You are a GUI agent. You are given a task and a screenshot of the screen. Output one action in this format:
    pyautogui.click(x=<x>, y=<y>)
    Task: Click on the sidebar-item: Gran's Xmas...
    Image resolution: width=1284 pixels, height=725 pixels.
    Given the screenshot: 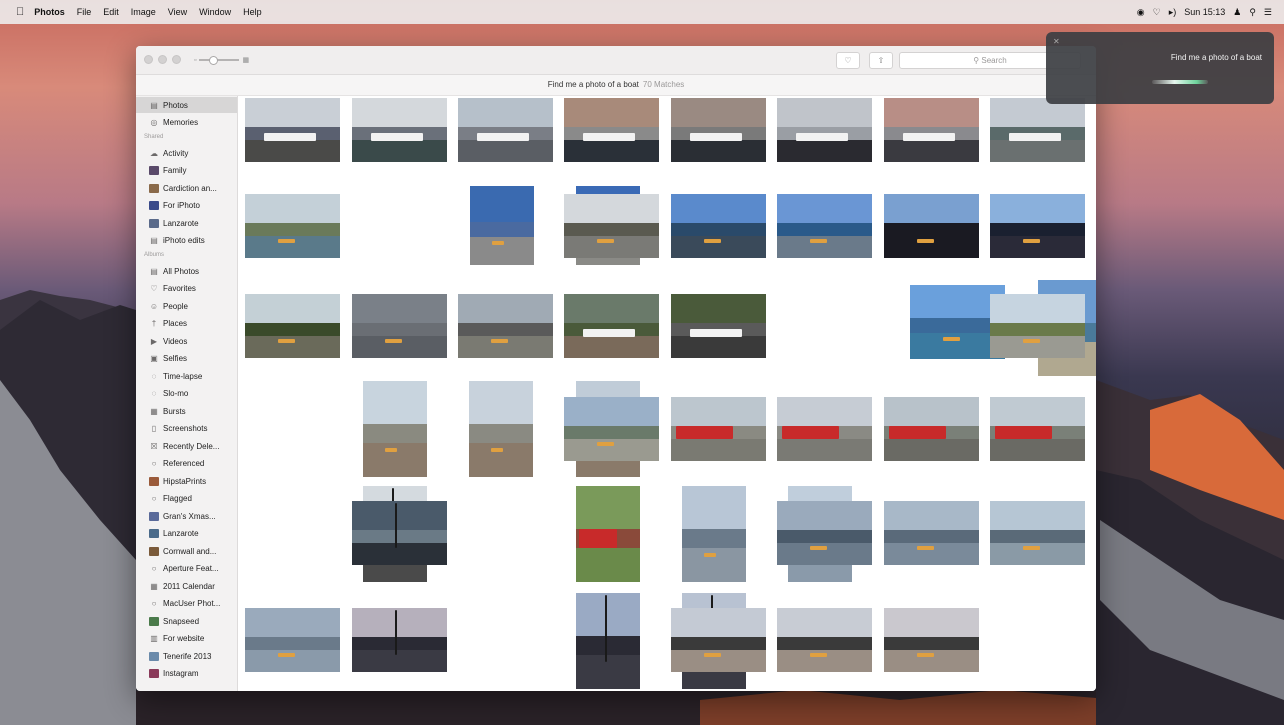 What is the action you would take?
    pyautogui.click(x=186, y=516)
    